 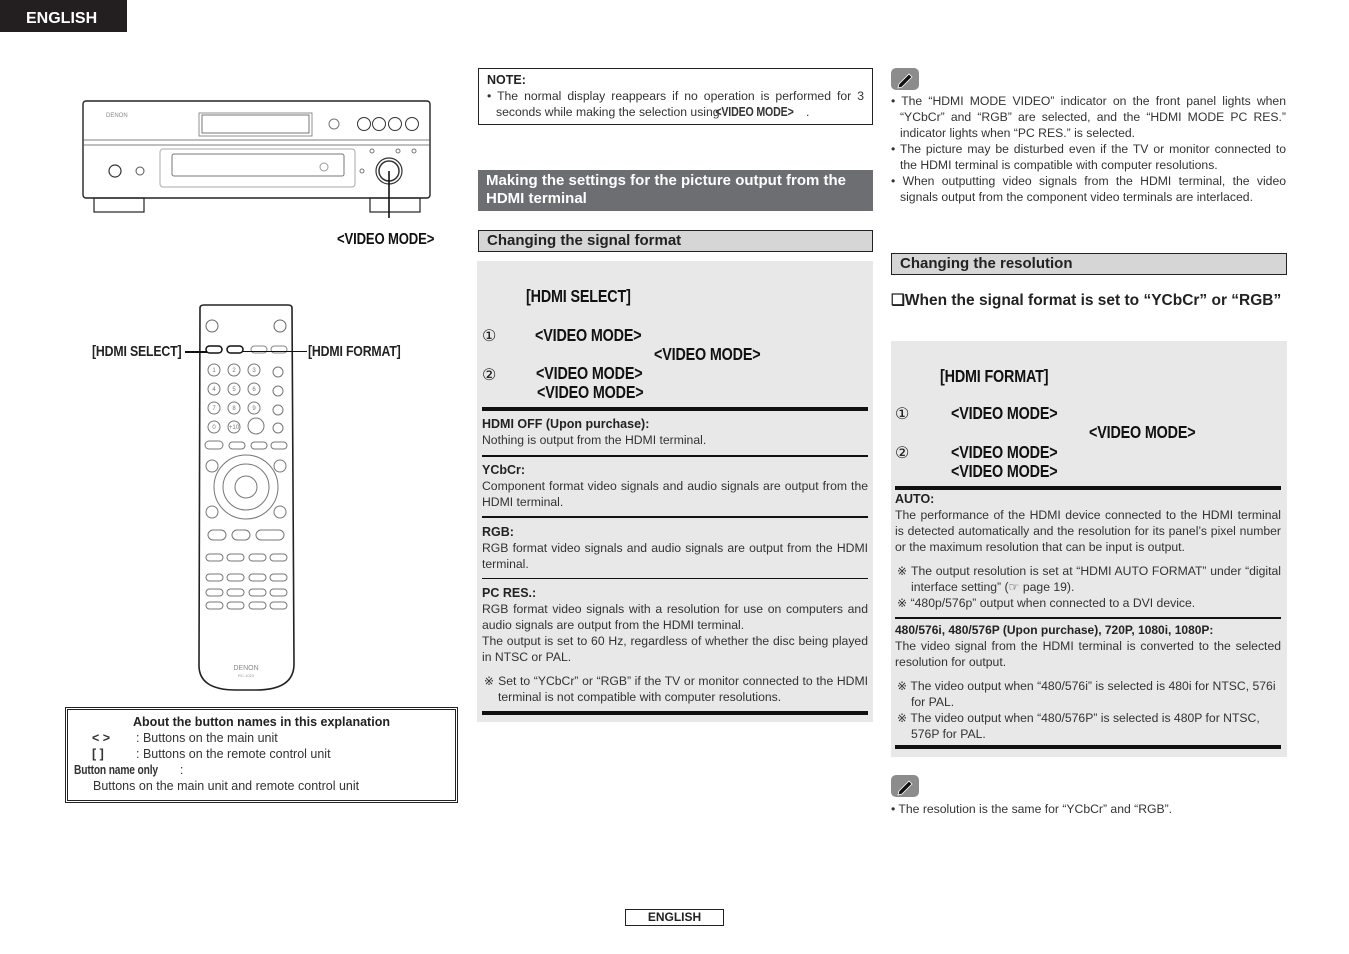 What do you see at coordinates (246, 497) in the screenshot?
I see `remote-control-illustration: 123 456 789 0 +10 DENON RC-1023` at bounding box center [246, 497].